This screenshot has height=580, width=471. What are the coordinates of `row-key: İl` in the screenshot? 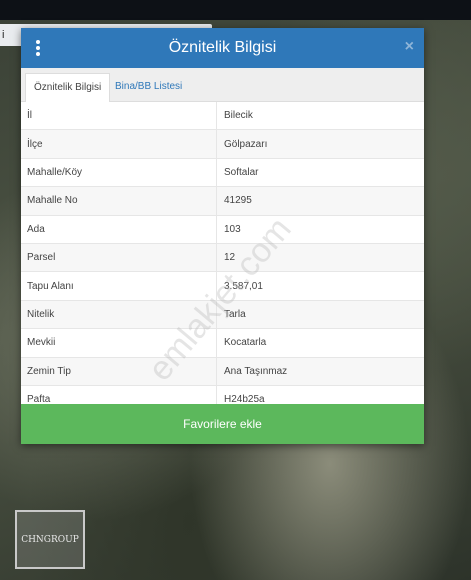 It's located at (119, 116).